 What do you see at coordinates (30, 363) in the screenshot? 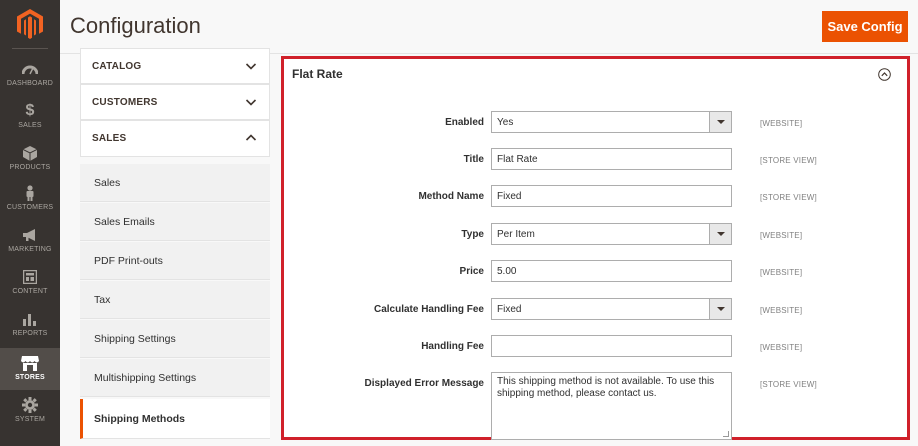
I see `store-icon` at bounding box center [30, 363].